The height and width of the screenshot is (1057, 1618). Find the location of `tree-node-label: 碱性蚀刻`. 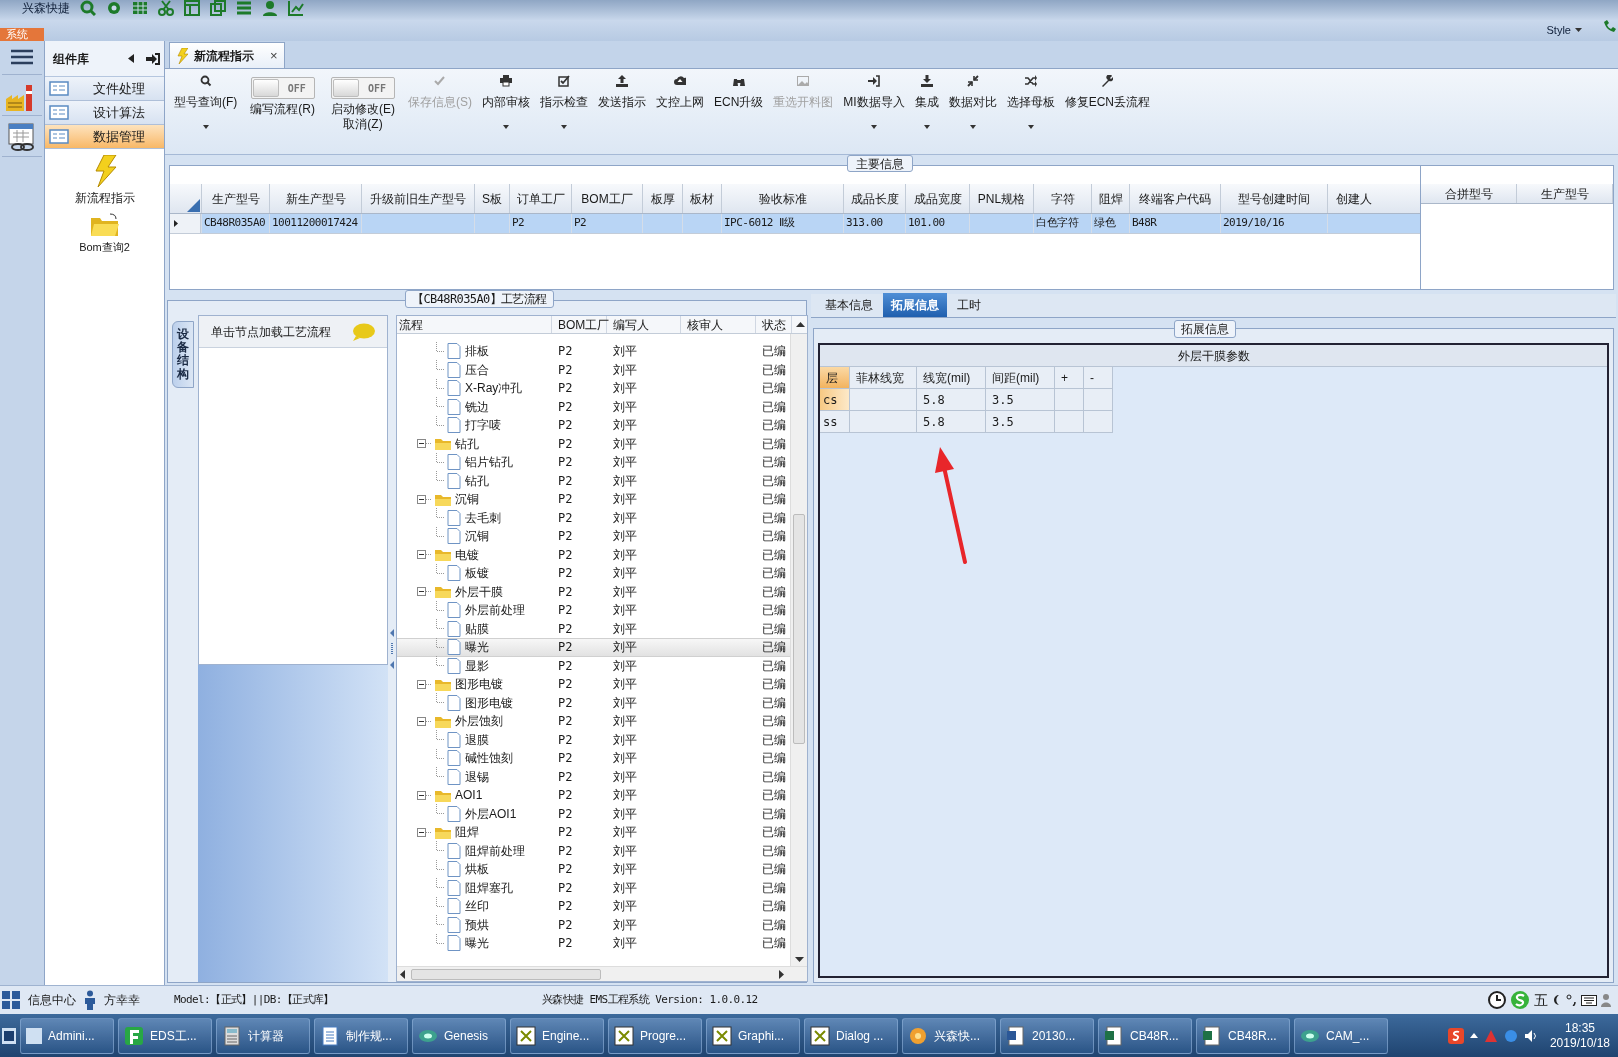

tree-node-label: 碱性蚀刻 is located at coordinates (489, 758).